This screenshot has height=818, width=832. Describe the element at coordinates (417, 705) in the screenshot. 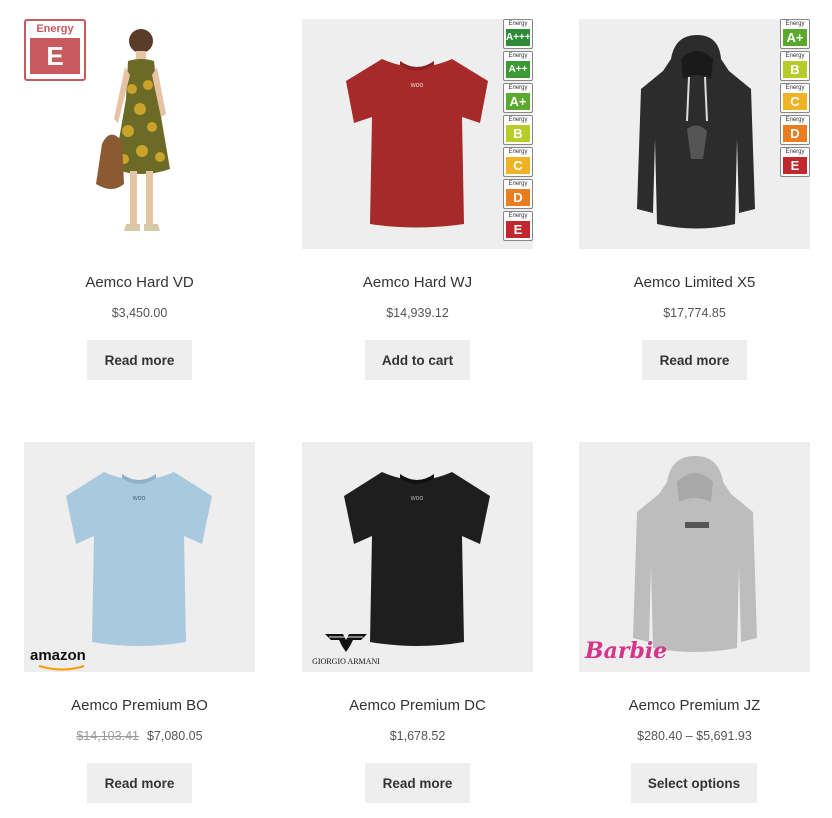

I see `product-title: Aemco Premium DC` at that location.